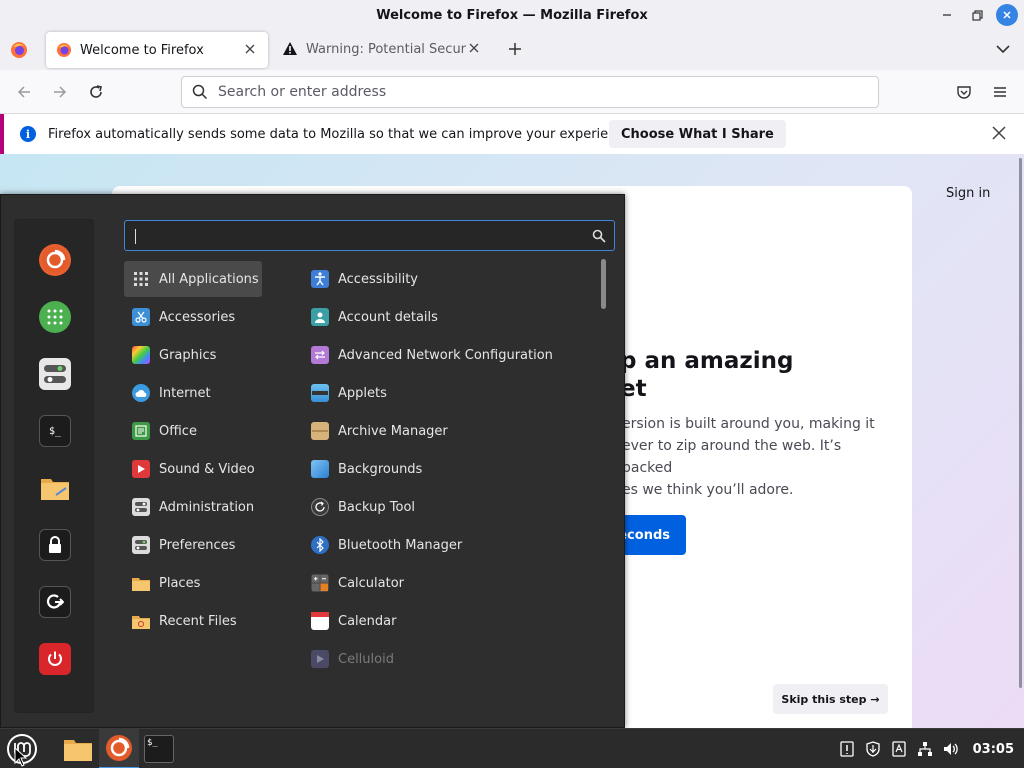  What do you see at coordinates (320, 317) in the screenshot?
I see `account-icon` at bounding box center [320, 317].